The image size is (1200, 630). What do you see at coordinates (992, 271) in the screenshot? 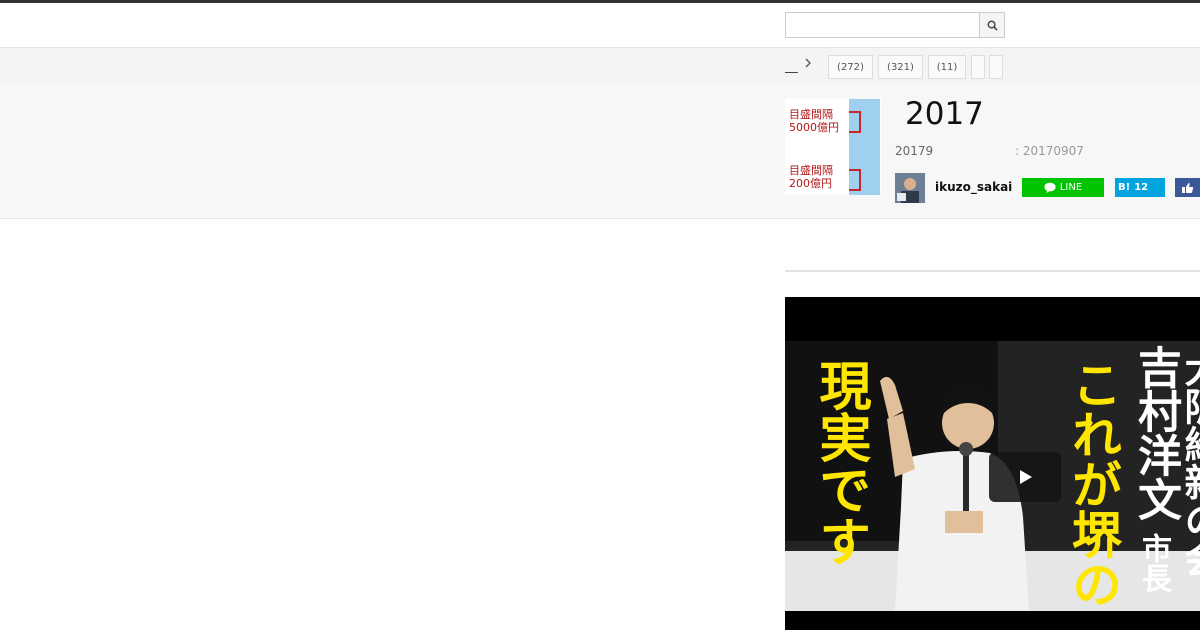
I see `section-divider` at bounding box center [992, 271].